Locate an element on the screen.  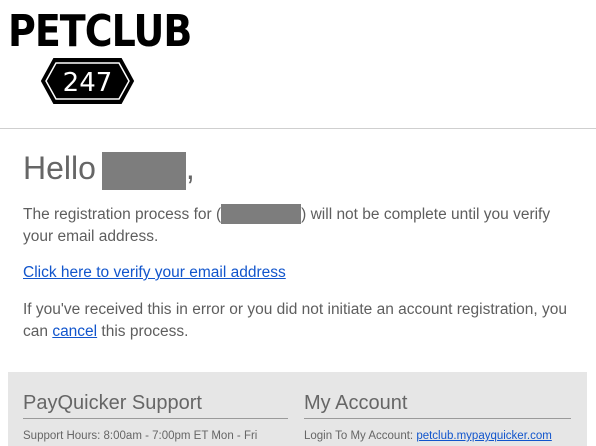
redacted-name is located at coordinates (143, 170).